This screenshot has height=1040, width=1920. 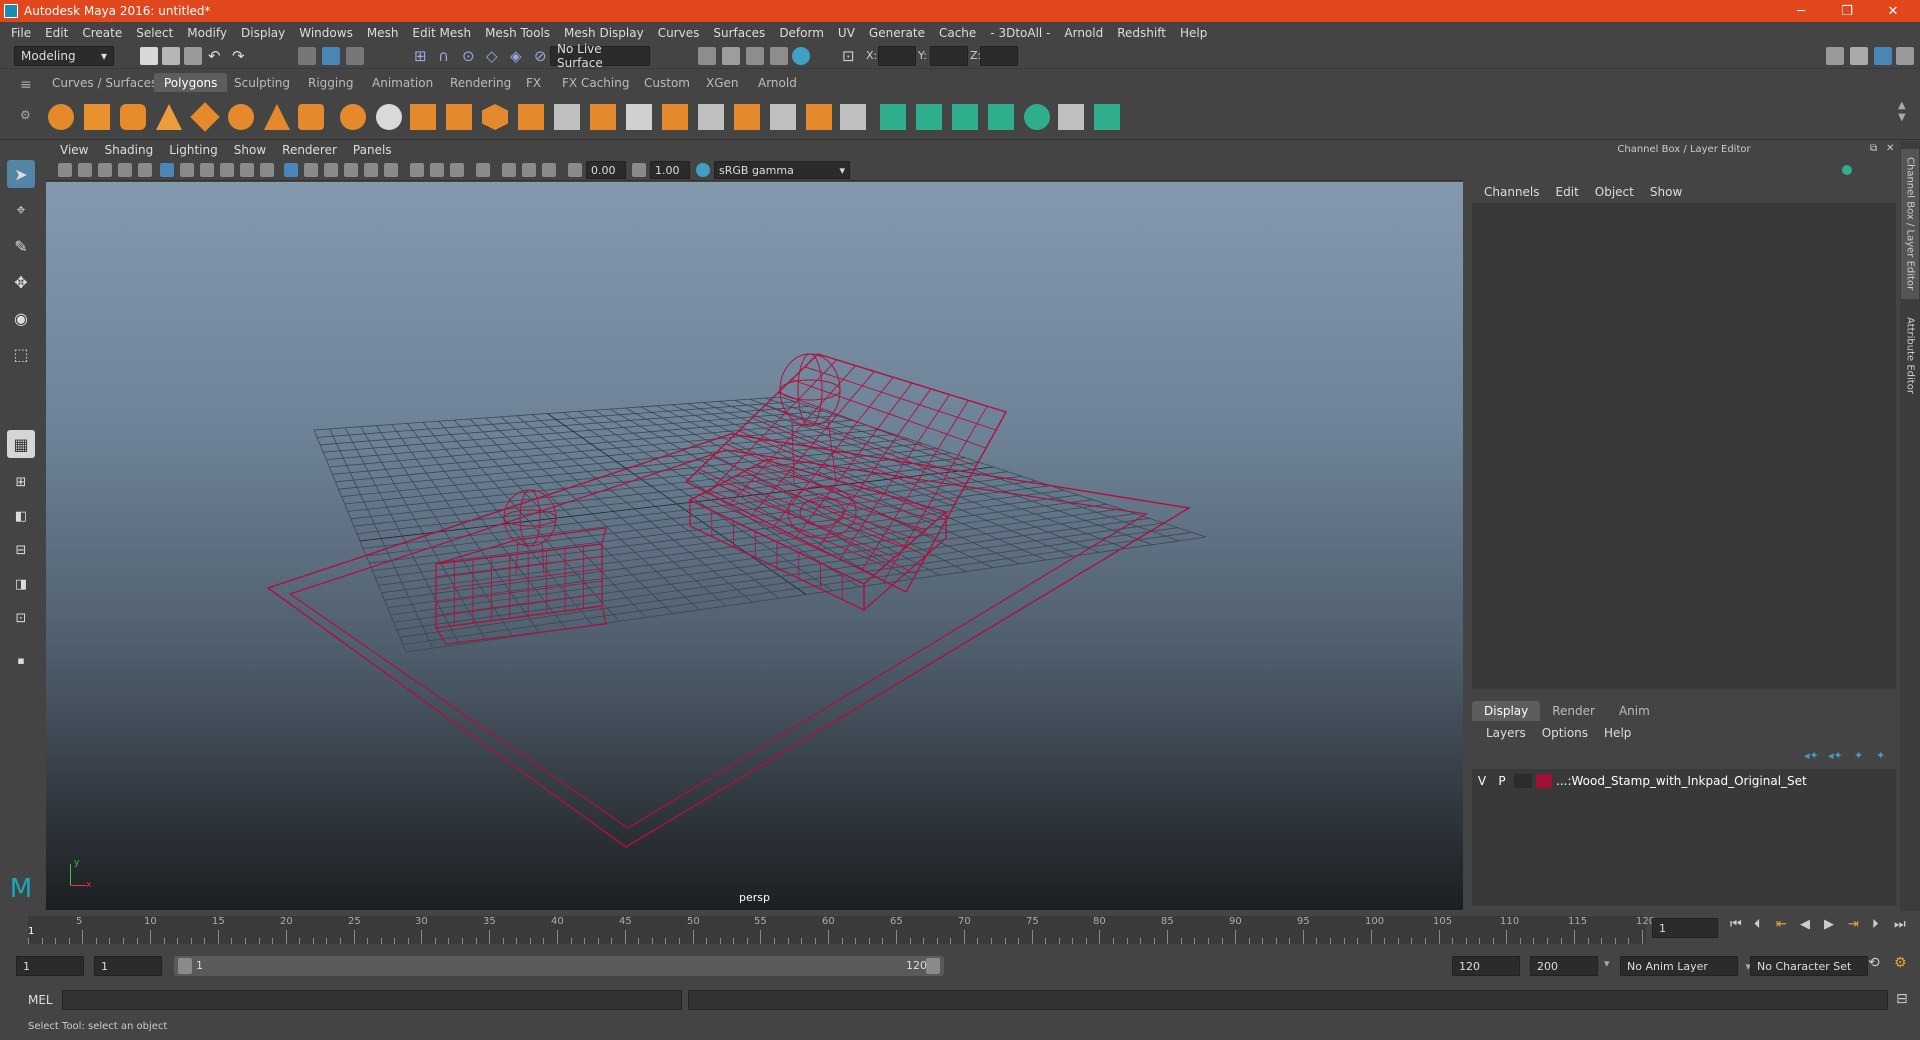 What do you see at coordinates (801, 56) in the screenshot?
I see `render-view-icon` at bounding box center [801, 56].